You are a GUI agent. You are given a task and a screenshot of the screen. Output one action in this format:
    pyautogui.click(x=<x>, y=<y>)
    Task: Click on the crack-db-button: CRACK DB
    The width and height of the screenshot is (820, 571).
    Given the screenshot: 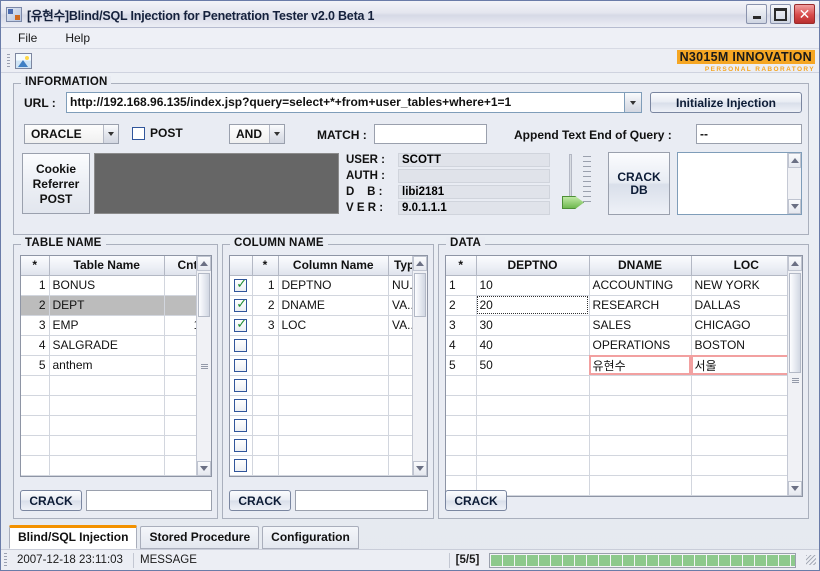 What is the action you would take?
    pyautogui.click(x=639, y=183)
    